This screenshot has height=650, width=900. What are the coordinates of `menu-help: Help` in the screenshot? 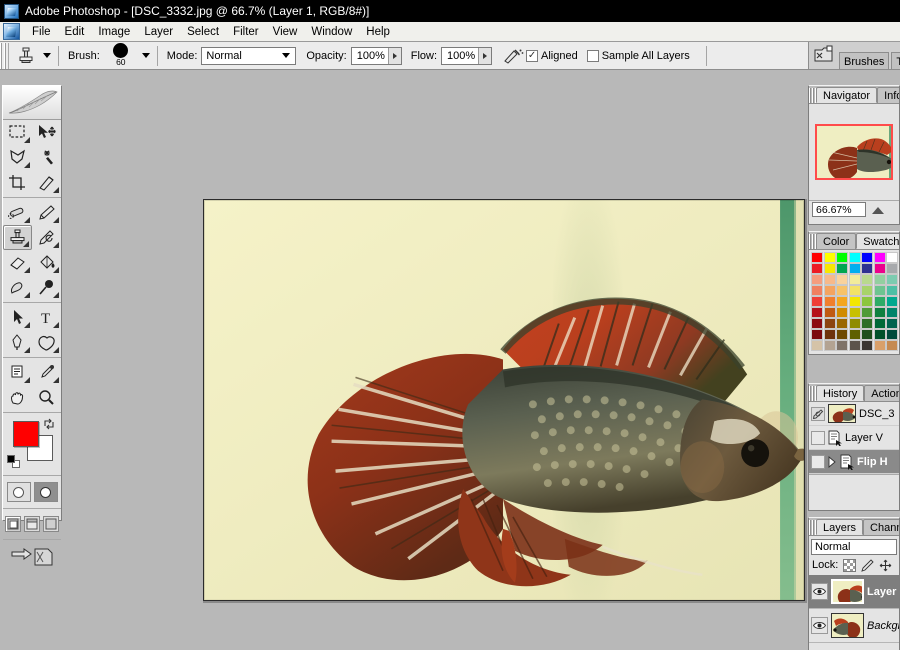 It's located at (378, 32).